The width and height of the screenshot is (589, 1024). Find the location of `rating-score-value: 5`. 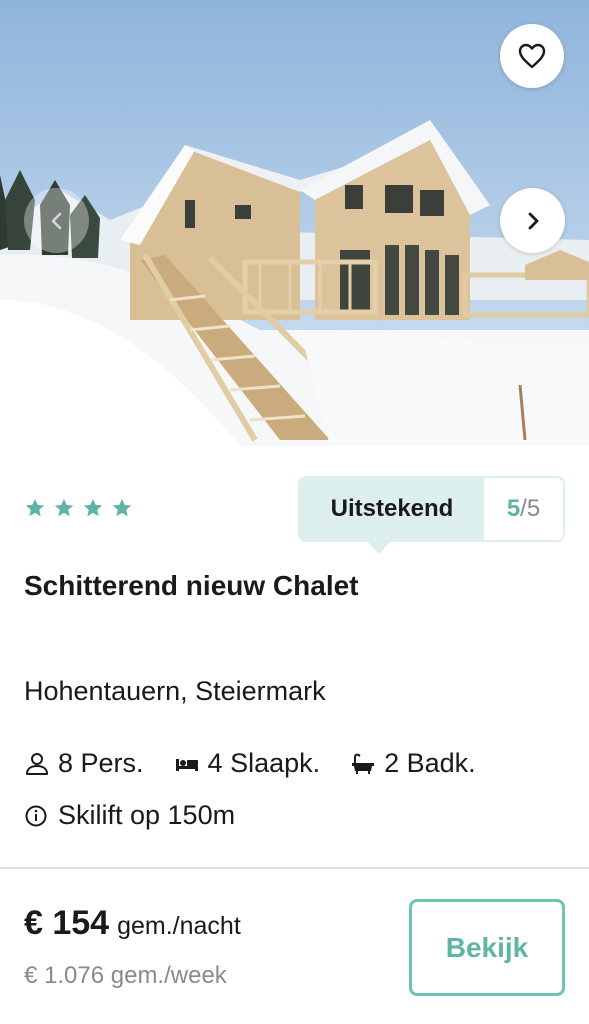

rating-score-value: 5 is located at coordinates (513, 508).